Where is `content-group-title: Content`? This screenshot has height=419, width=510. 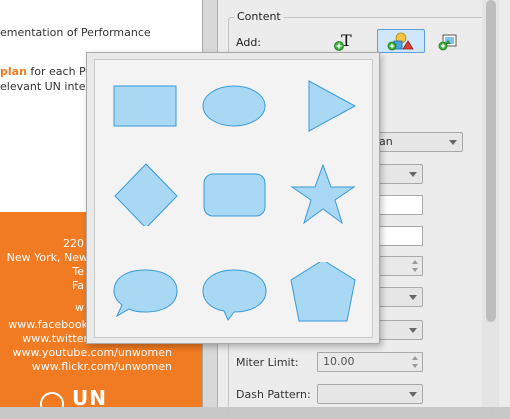 content-group-title: Content is located at coordinates (259, 16).